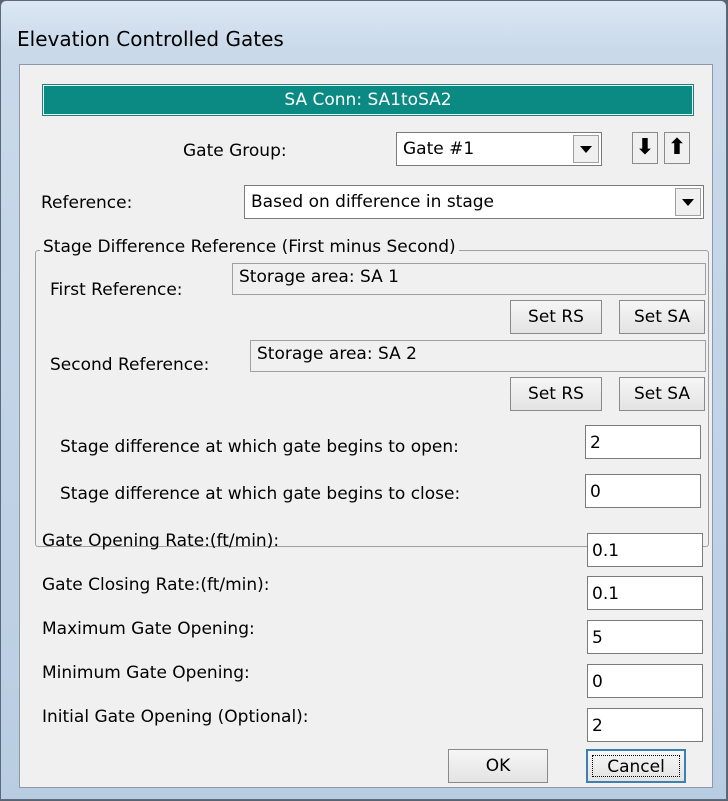 The width and height of the screenshot is (728, 801). Describe the element at coordinates (368, 100) in the screenshot. I see `connection-banner: SA Conn: SA1toSA2` at that location.